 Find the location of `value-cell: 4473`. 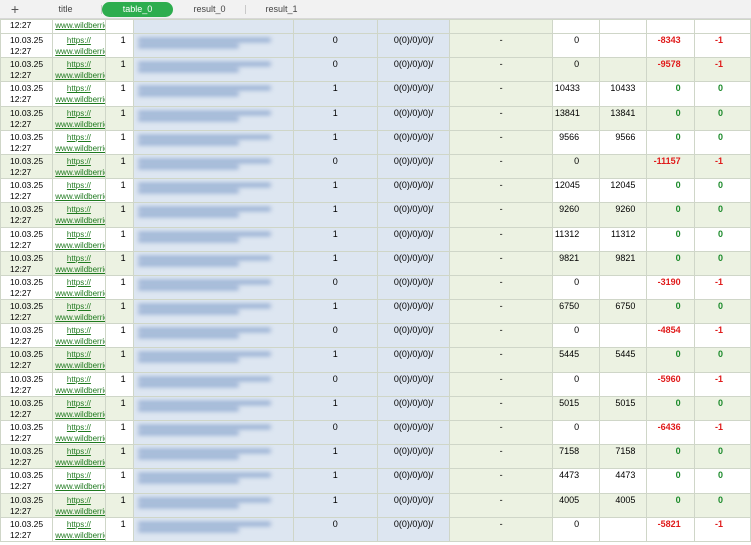

value-cell: 4473 is located at coordinates (623, 481).